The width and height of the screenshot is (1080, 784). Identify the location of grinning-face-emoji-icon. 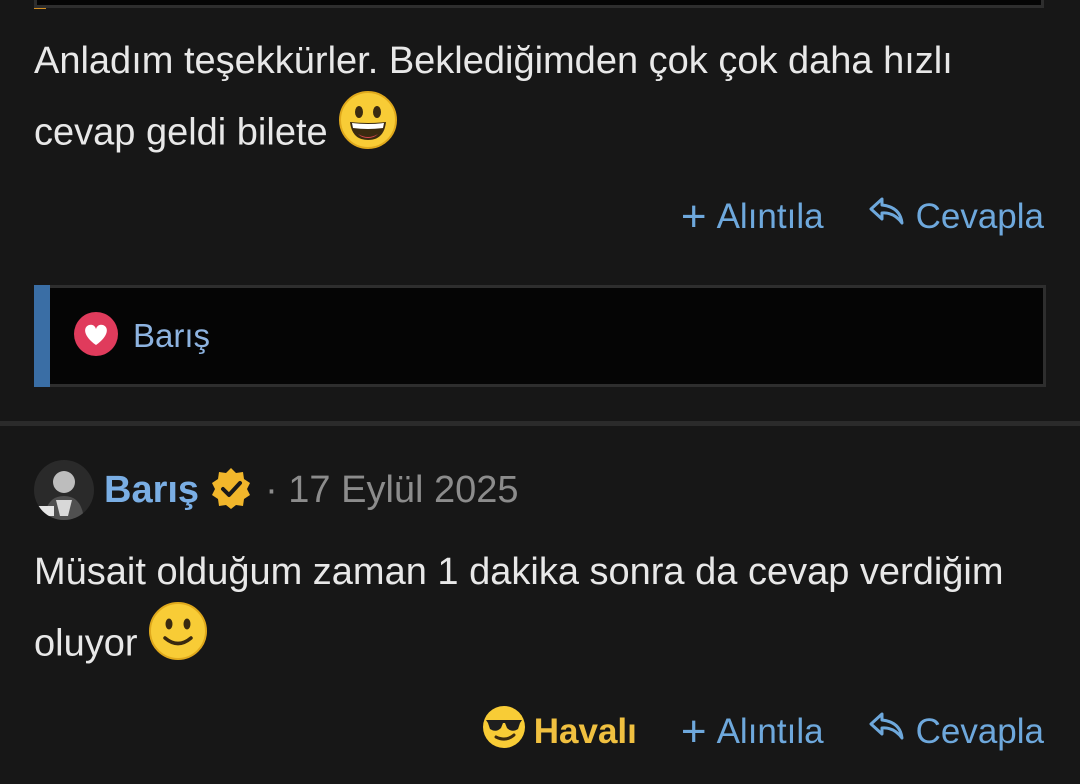
(368, 130).